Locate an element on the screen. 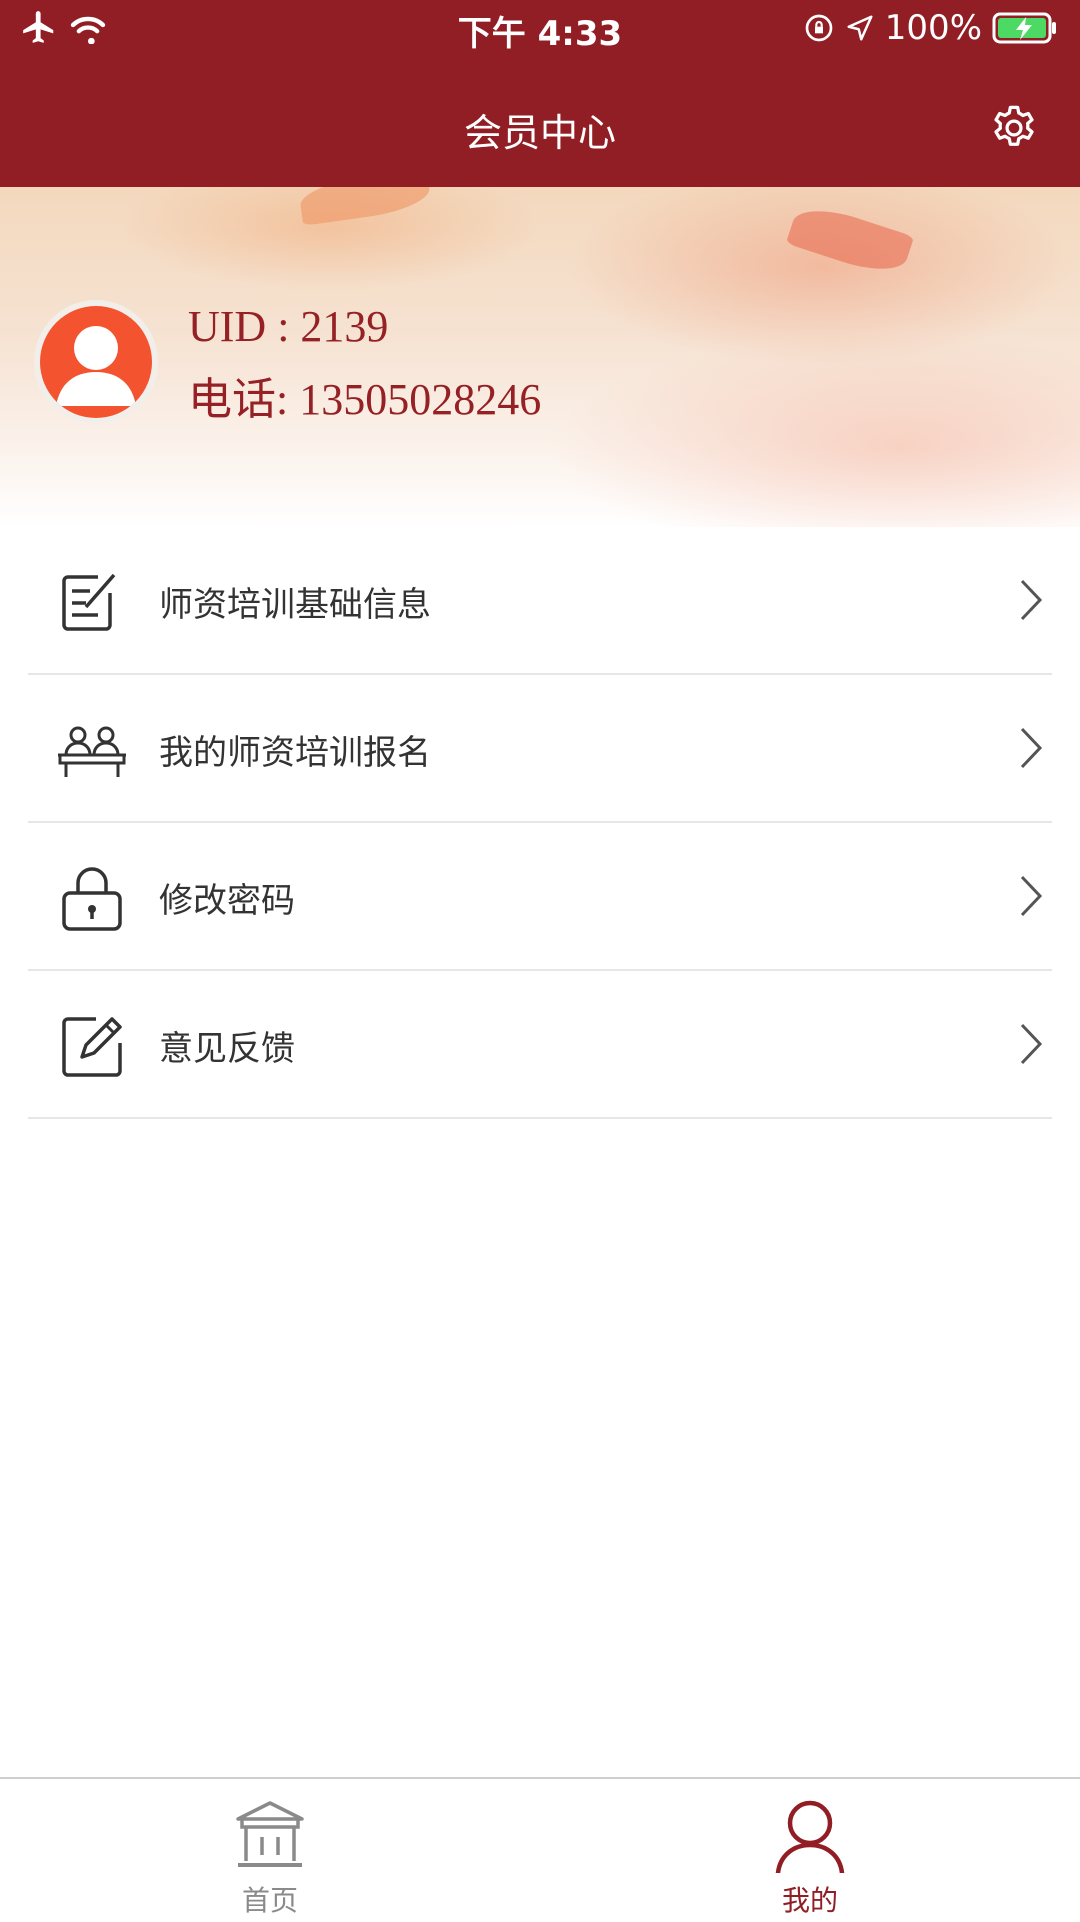  tab-home: 首页 is located at coordinates (270, 1850).